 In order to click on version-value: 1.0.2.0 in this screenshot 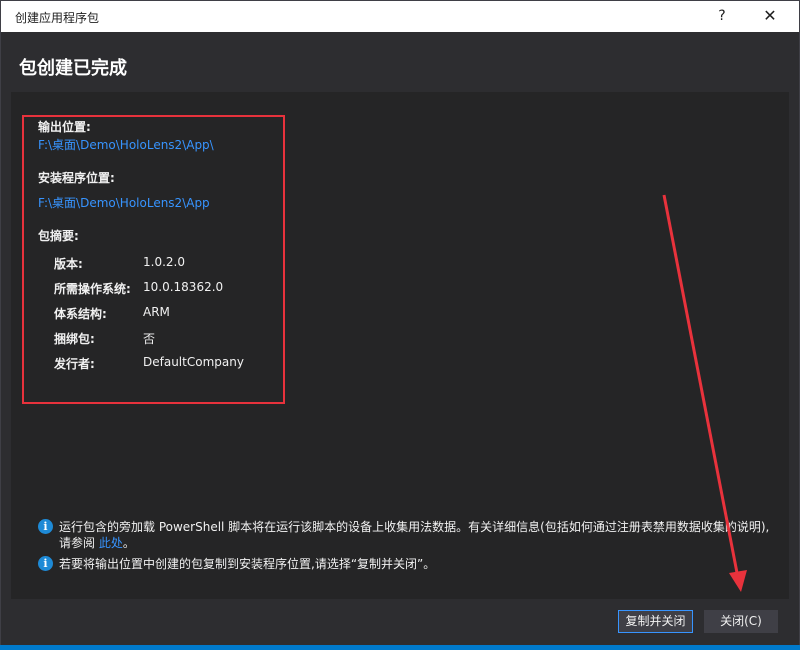, I will do `click(164, 262)`.